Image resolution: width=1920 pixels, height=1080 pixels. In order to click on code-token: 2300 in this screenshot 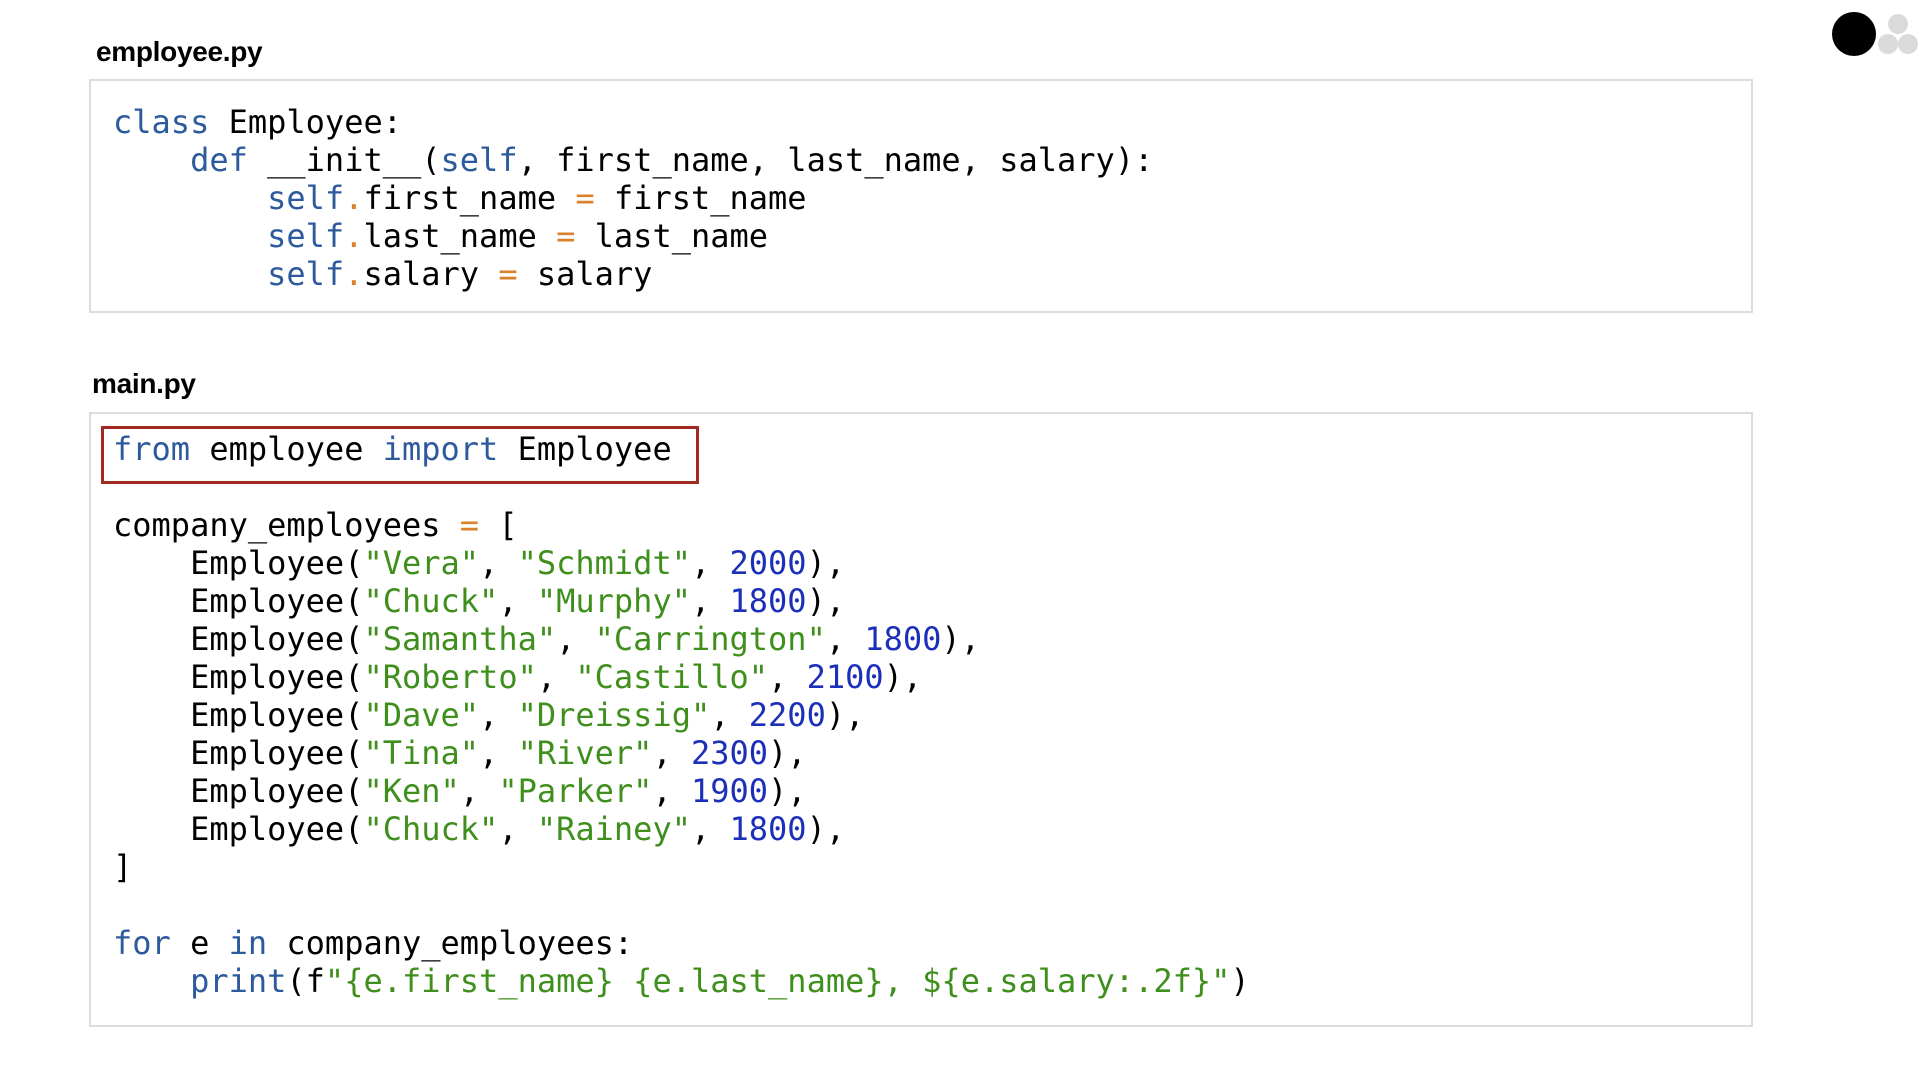, I will do `click(729, 753)`.